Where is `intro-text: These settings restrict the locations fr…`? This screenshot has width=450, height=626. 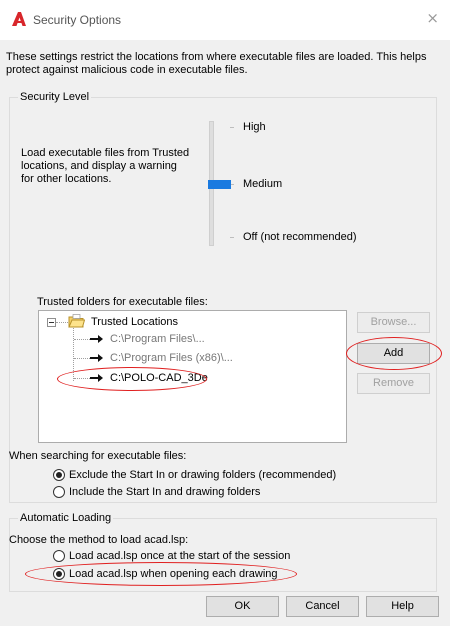
intro-text: These settings restrict the locations fr… is located at coordinates (216, 63).